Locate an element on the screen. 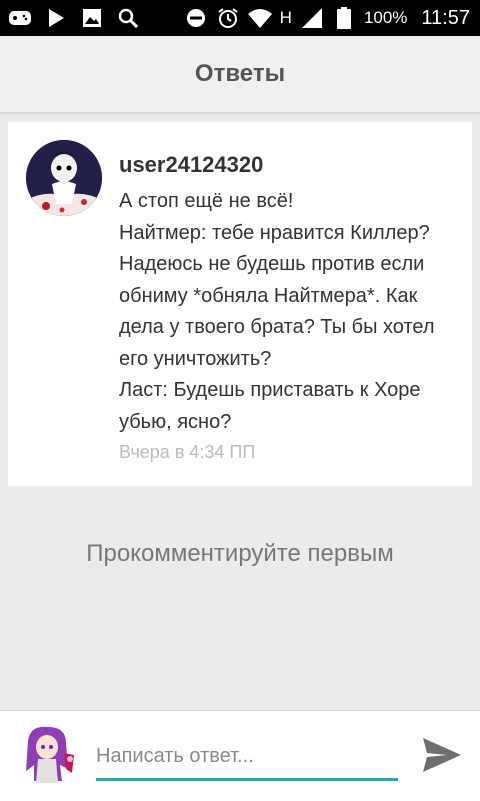  battery-icon is located at coordinates (344, 18).